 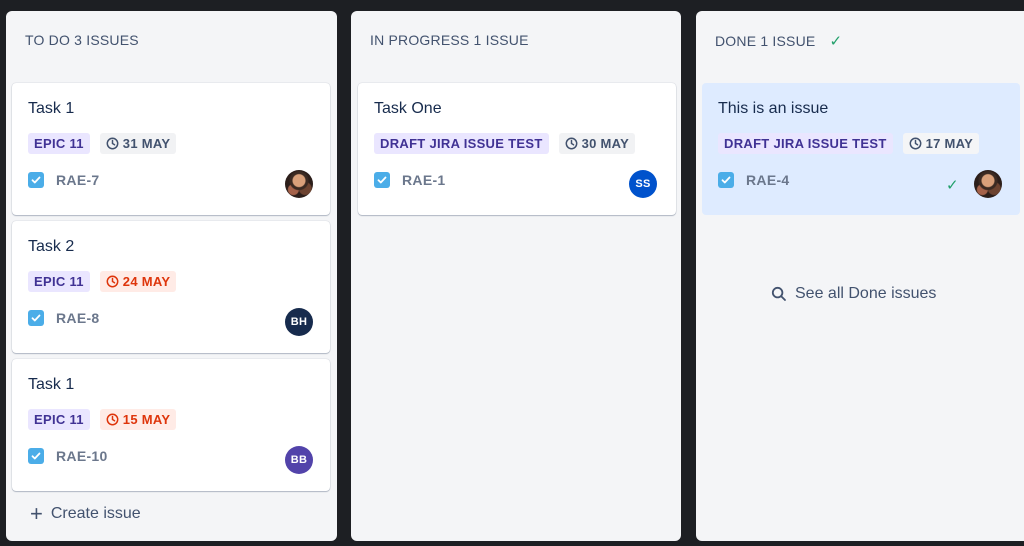 I want to click on issue-card-rae-7: Task 1 EPIC 11 31 MAY RAE-7, so click(x=171, y=149).